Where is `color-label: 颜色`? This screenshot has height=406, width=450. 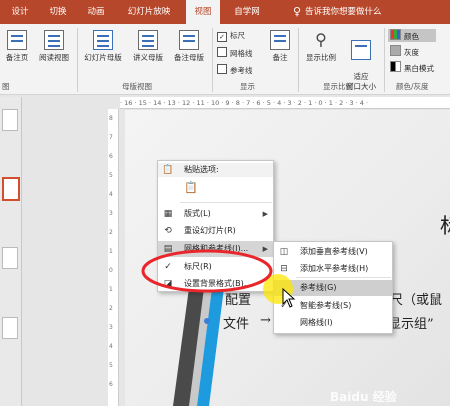
color-label: 颜色 is located at coordinates (411, 36).